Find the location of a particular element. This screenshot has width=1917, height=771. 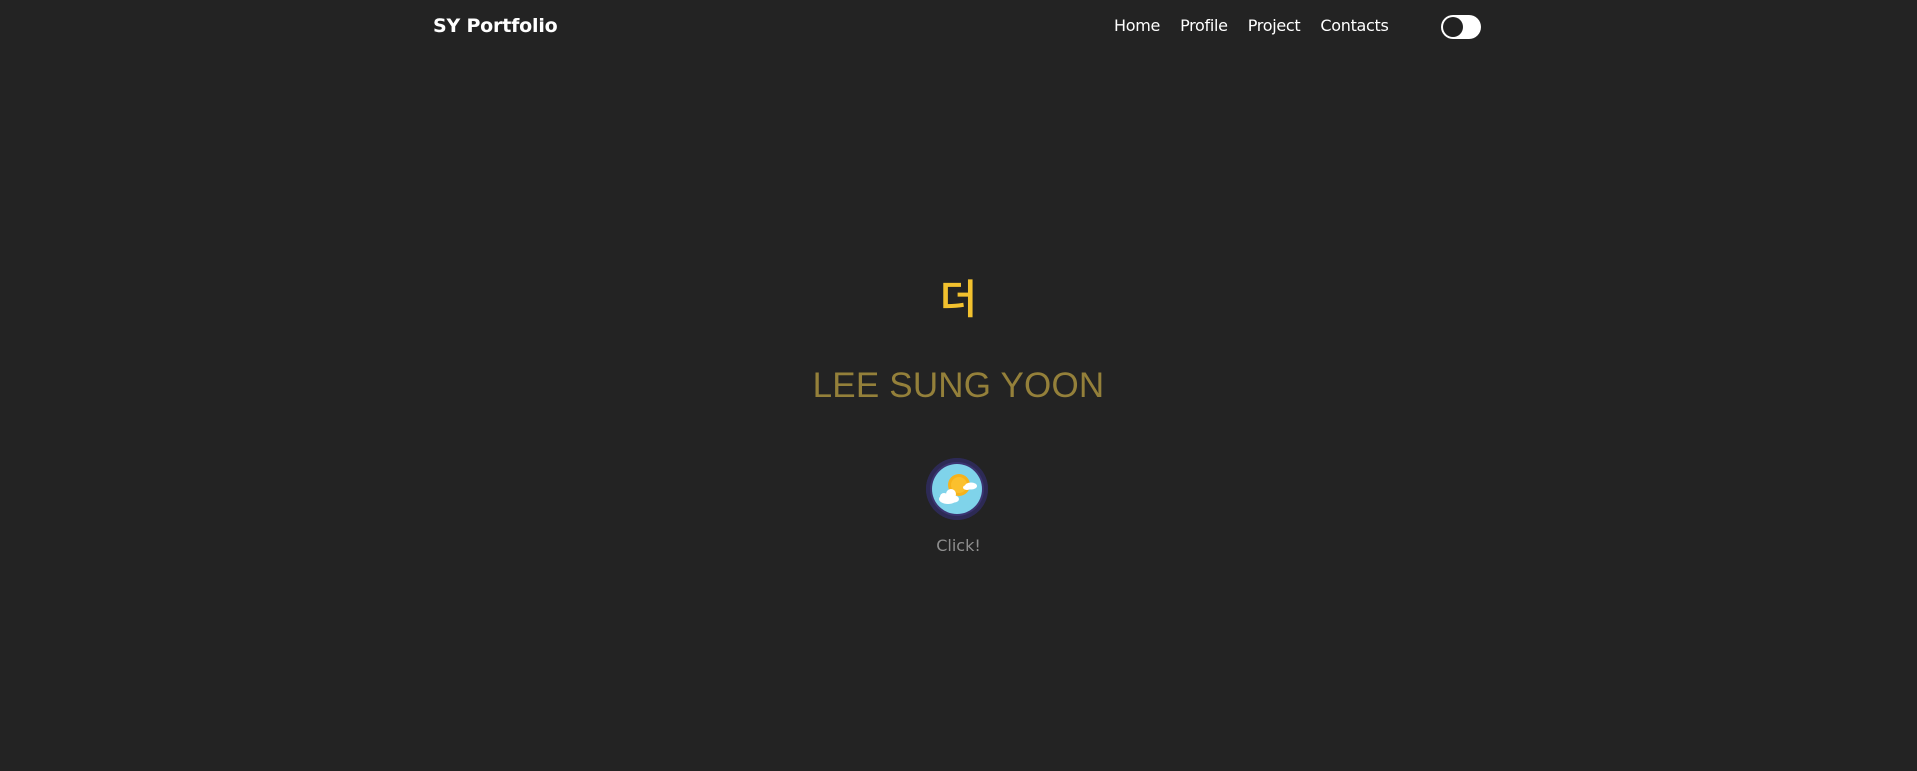

main-nav: Home Profile Project Contacts is located at coordinates (1251, 26).